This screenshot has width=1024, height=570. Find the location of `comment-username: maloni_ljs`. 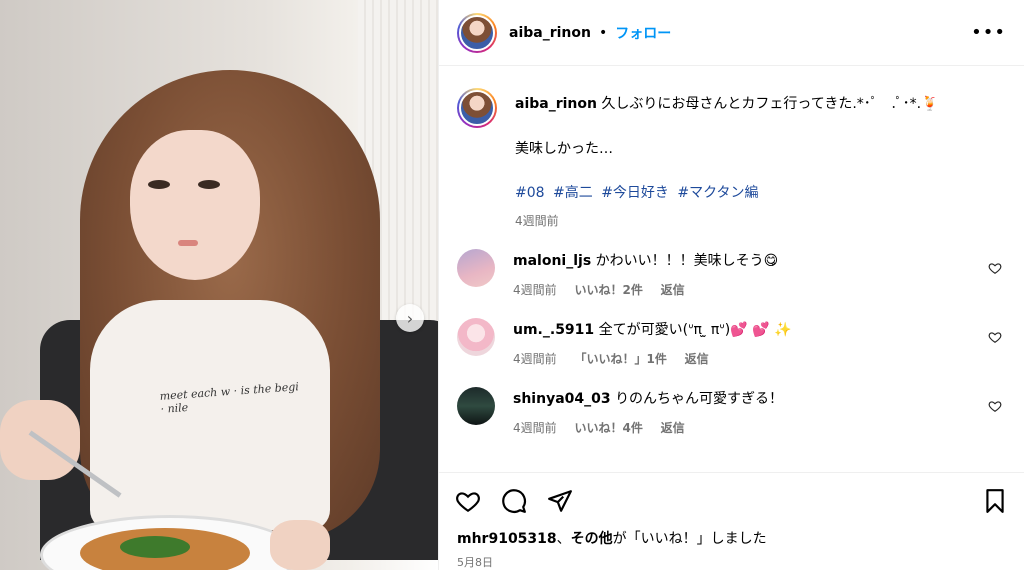

comment-username: maloni_ljs is located at coordinates (552, 261).